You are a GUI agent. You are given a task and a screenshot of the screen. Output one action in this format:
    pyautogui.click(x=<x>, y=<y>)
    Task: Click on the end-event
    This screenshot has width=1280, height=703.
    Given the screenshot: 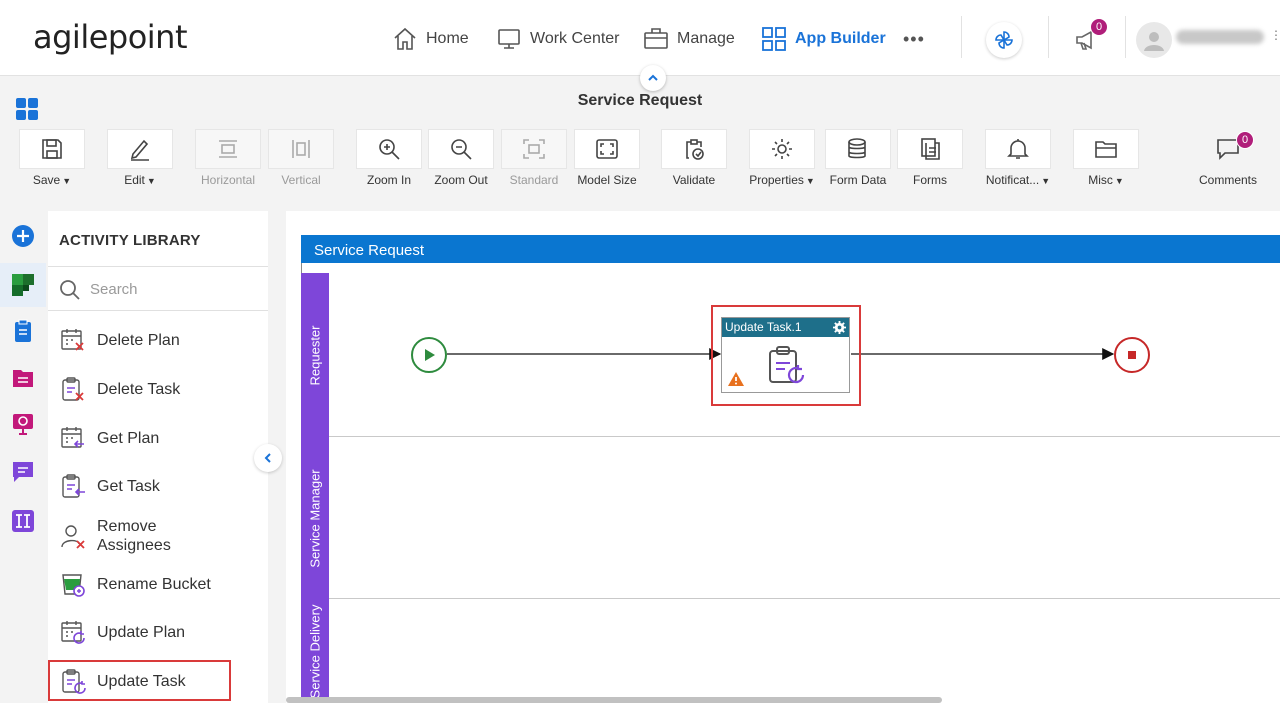 What is the action you would take?
    pyautogui.click(x=1132, y=355)
    